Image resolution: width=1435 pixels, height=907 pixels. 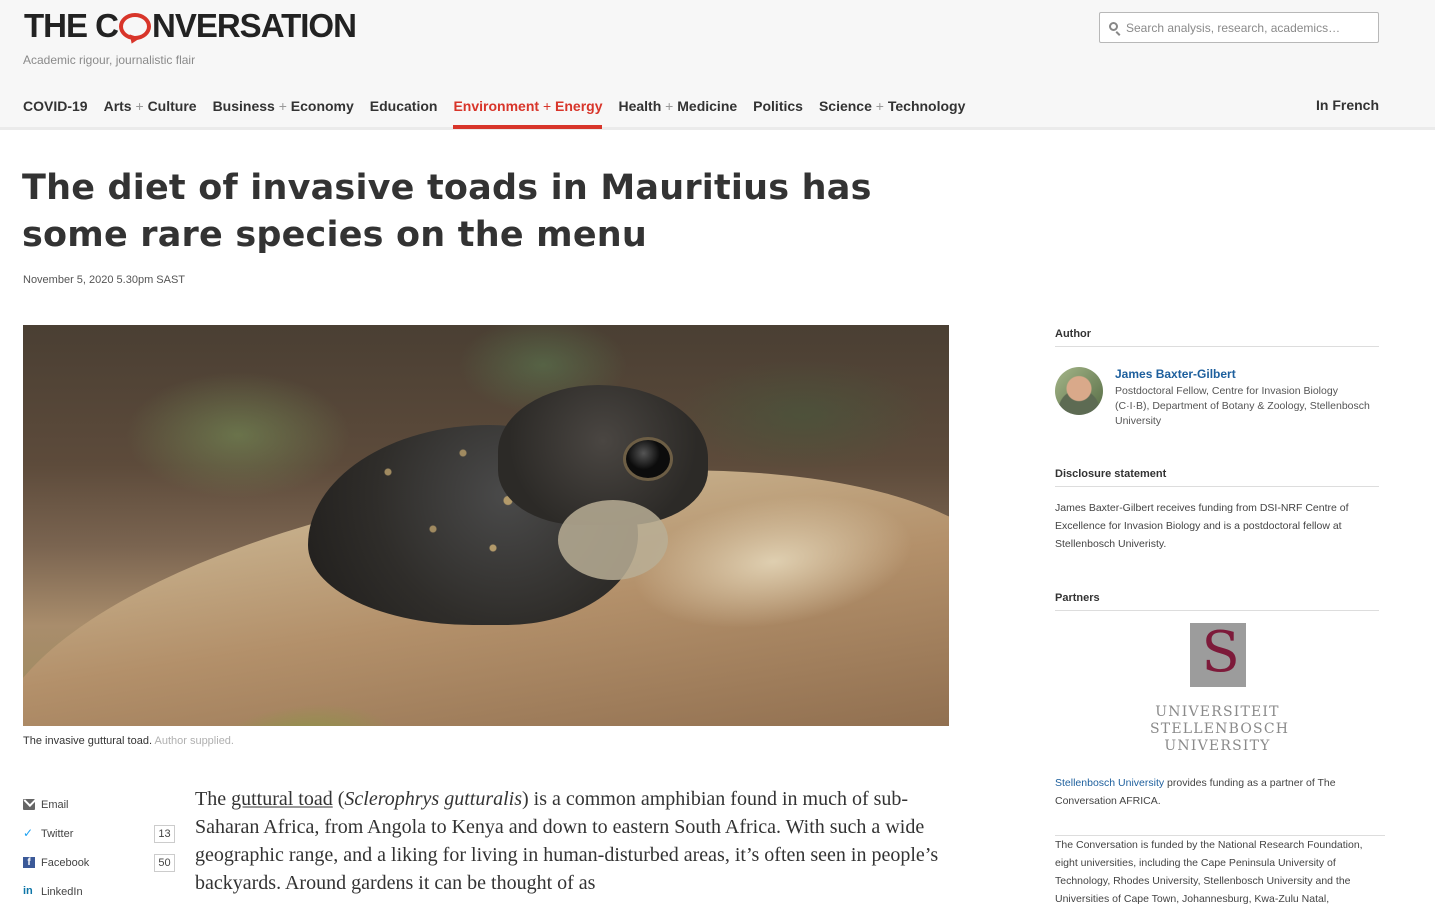 What do you see at coordinates (1079, 391) in the screenshot?
I see `author-avatar` at bounding box center [1079, 391].